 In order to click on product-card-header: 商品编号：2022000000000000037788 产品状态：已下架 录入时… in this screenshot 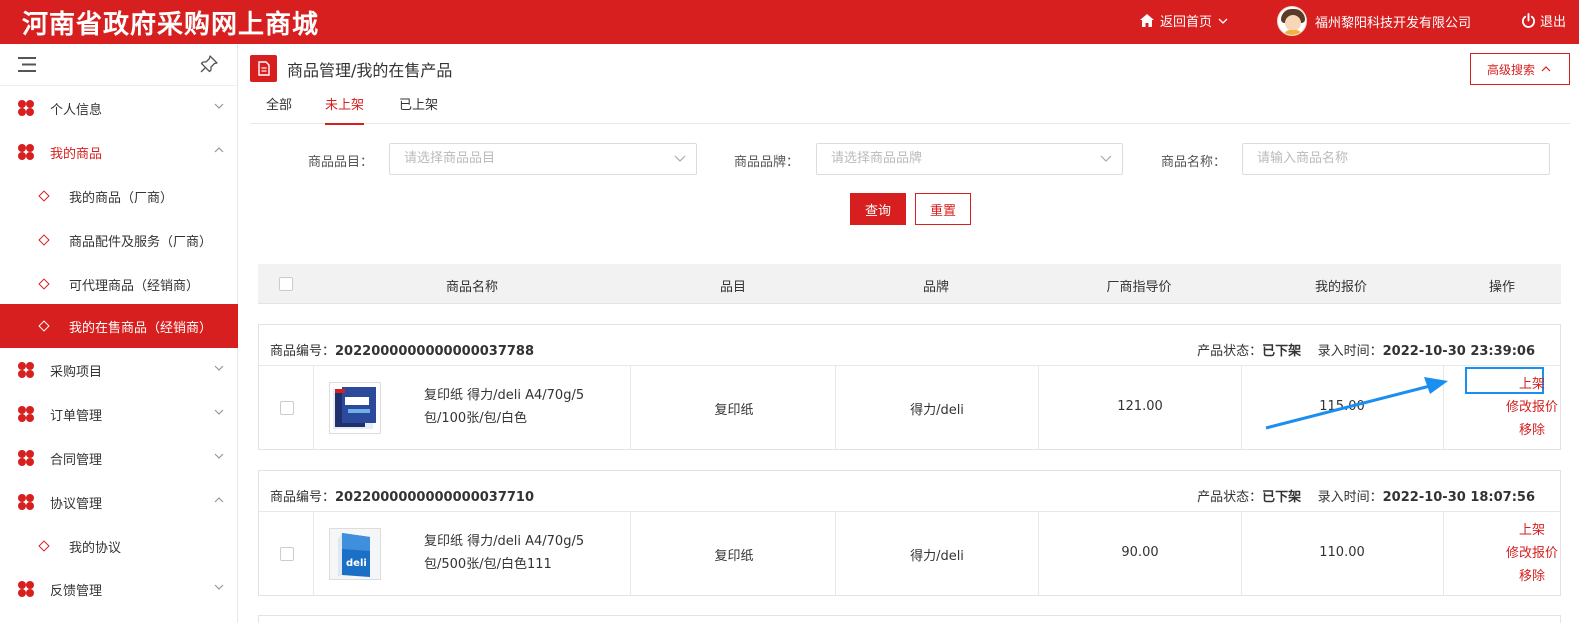, I will do `click(909, 345)`.